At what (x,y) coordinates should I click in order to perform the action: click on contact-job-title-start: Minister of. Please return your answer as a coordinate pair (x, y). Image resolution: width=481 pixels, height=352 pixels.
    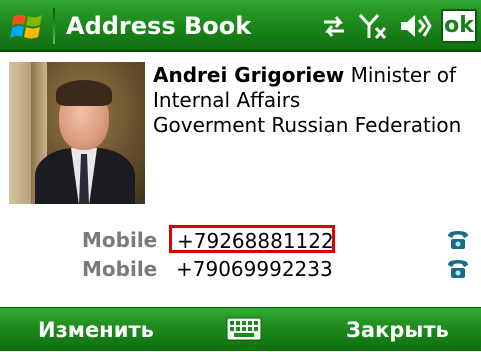
    Looking at the image, I should click on (403, 75).